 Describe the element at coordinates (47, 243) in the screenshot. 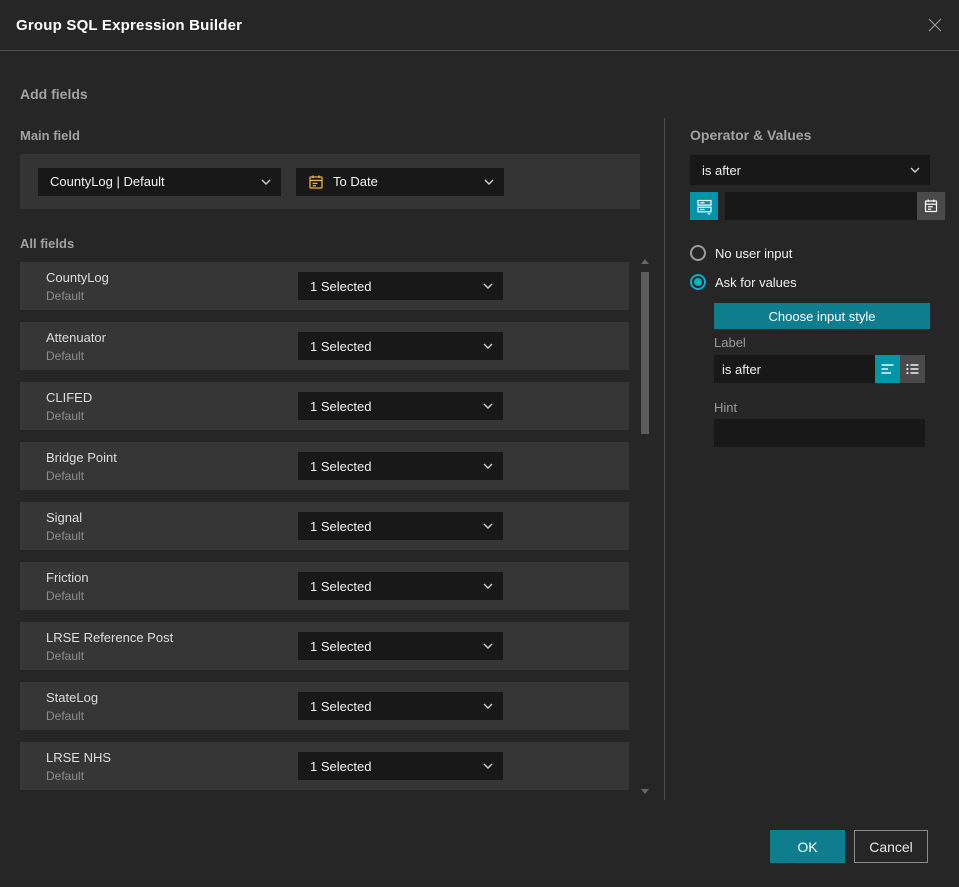

I see `all-fields-heading: All fields` at that location.